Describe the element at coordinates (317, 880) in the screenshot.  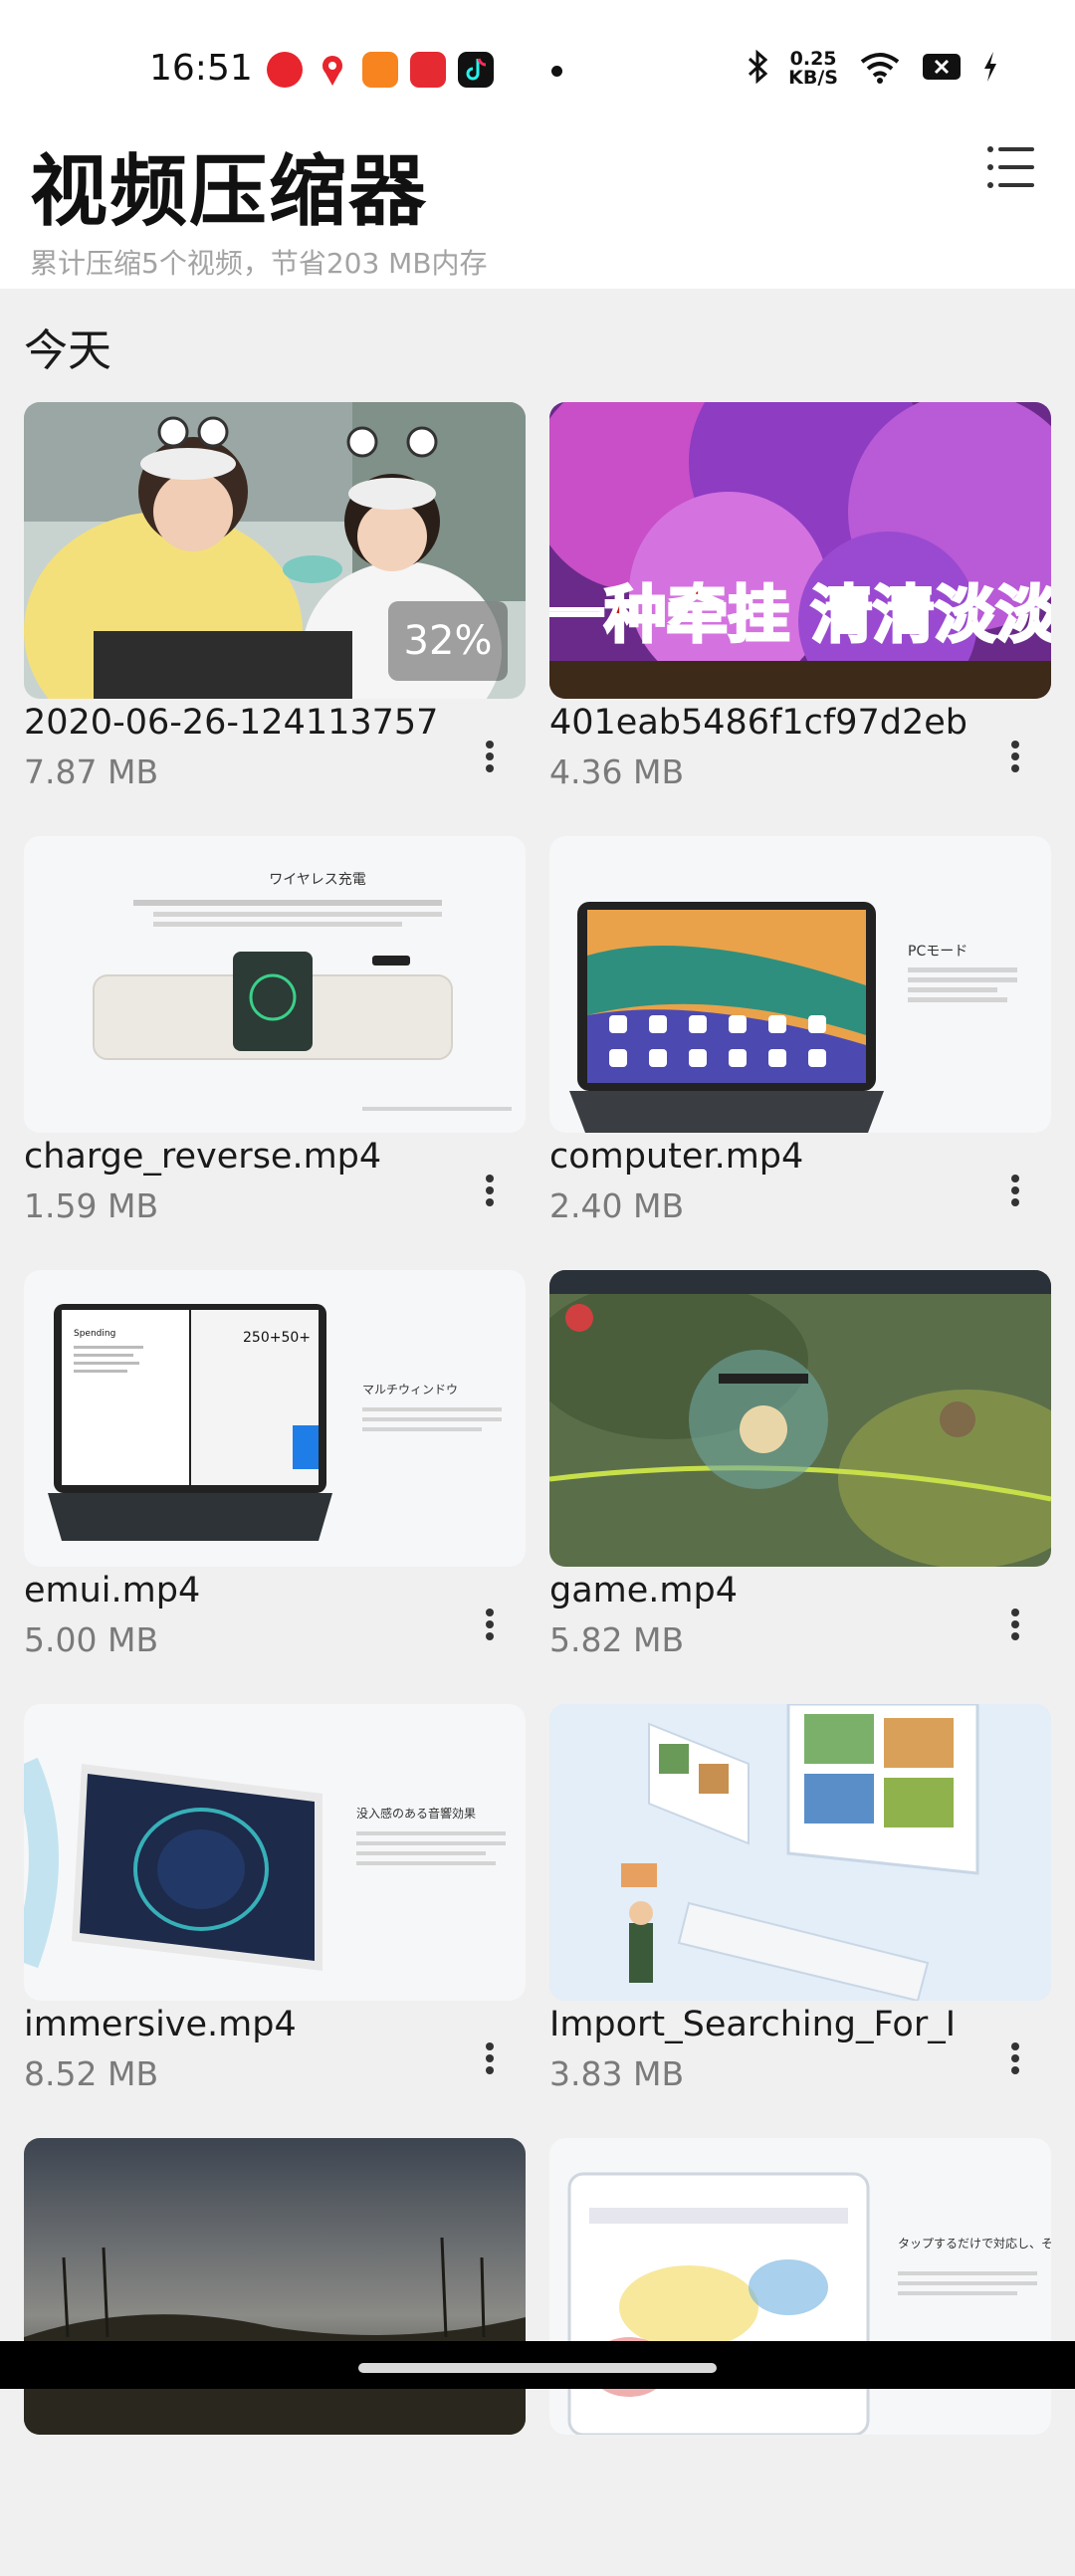
I see `thumbnail-heading: ワイヤレス充電` at that location.